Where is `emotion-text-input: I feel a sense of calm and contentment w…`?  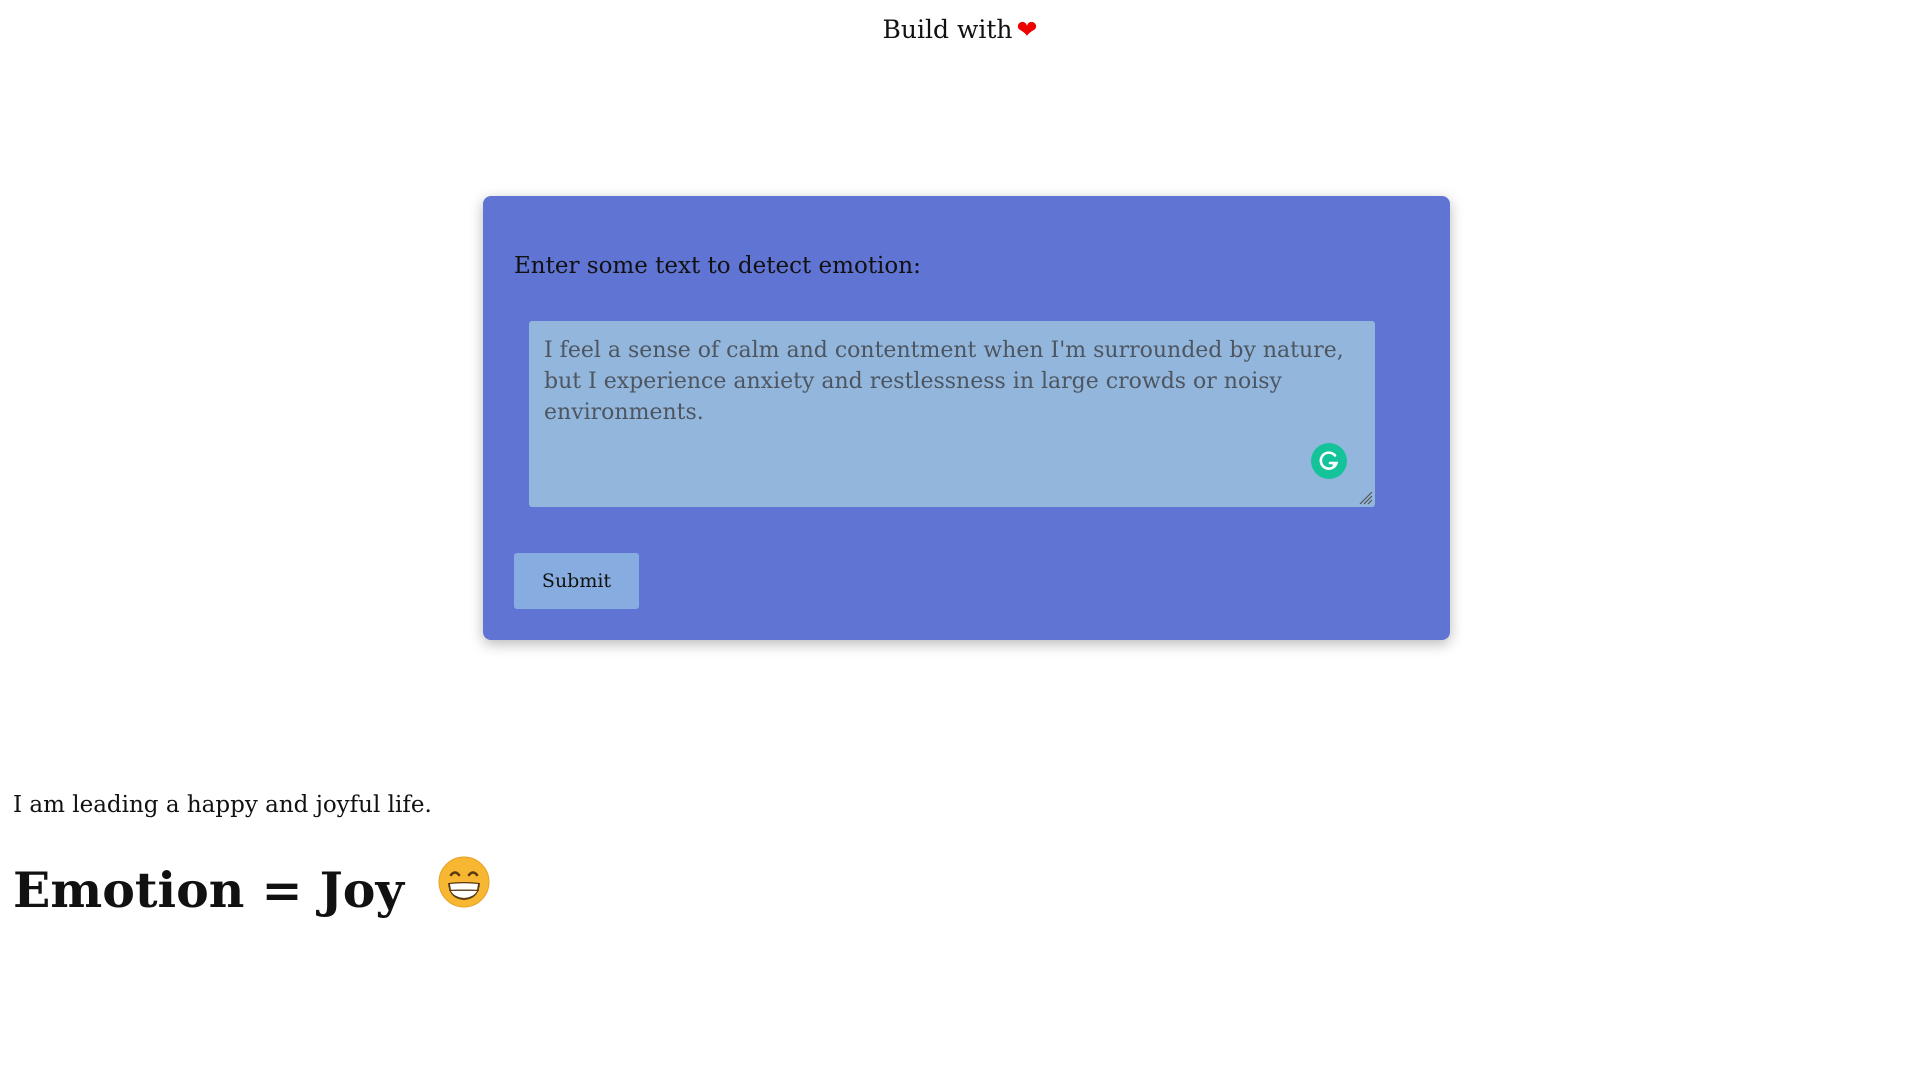 emotion-text-input: I feel a sense of calm and contentment w… is located at coordinates (952, 414).